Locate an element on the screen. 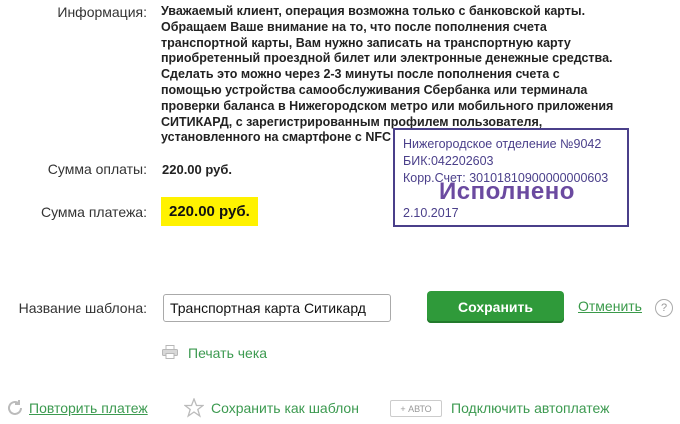 The image size is (680, 424). stamp-branch: Нижегородское отделение №9042 is located at coordinates (502, 144).